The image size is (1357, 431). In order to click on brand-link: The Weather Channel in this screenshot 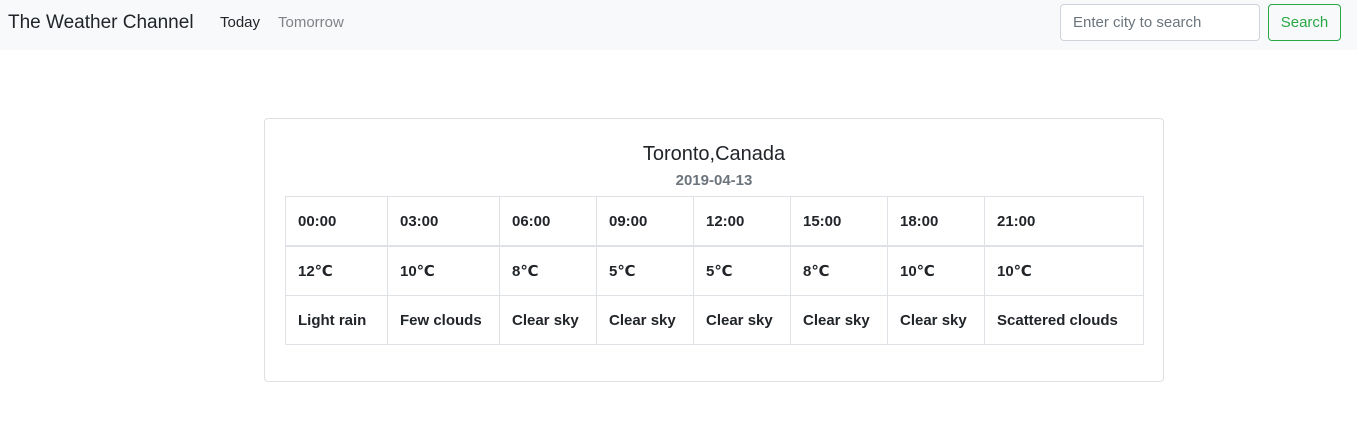, I will do `click(101, 23)`.